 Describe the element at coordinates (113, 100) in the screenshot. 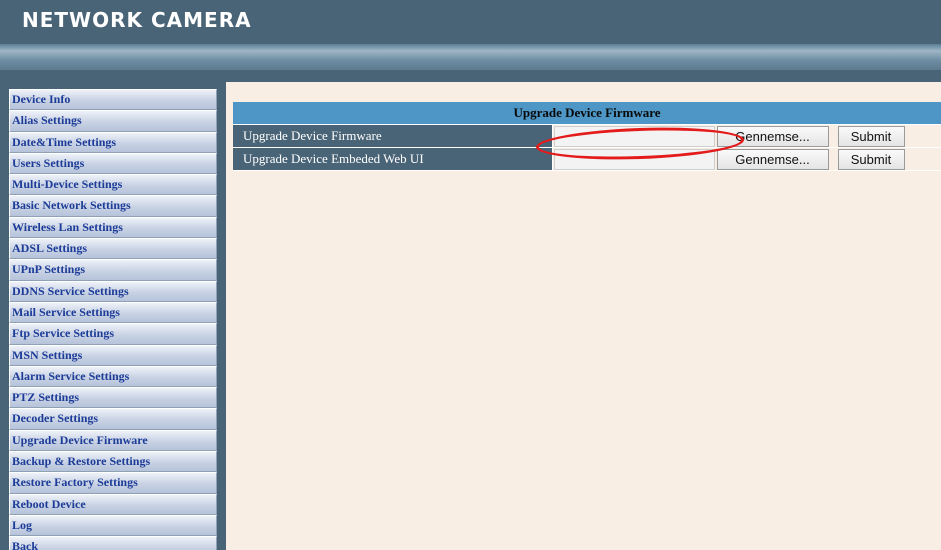

I see `sidebar-item-device-info: Device Info` at that location.